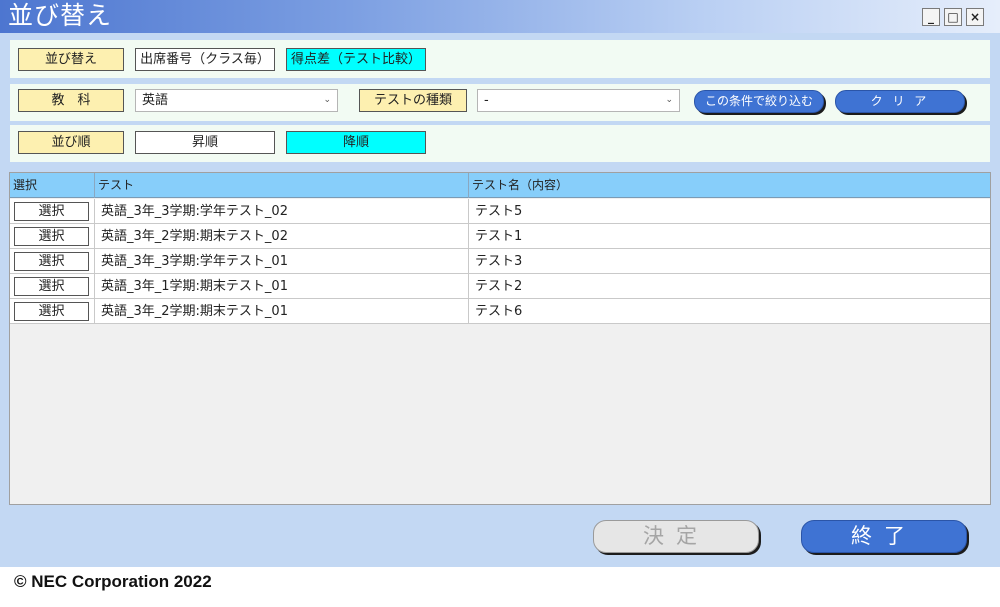  Describe the element at coordinates (71, 59) in the screenshot. I see `sort-label: 並び替え` at that location.